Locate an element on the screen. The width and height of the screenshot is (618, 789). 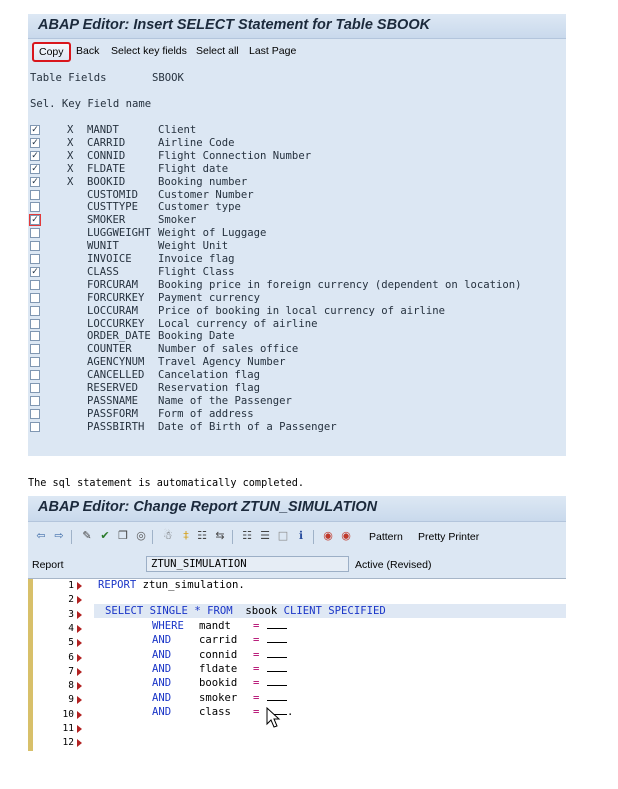
display-change-icon: ✎ is located at coordinates (87, 536).